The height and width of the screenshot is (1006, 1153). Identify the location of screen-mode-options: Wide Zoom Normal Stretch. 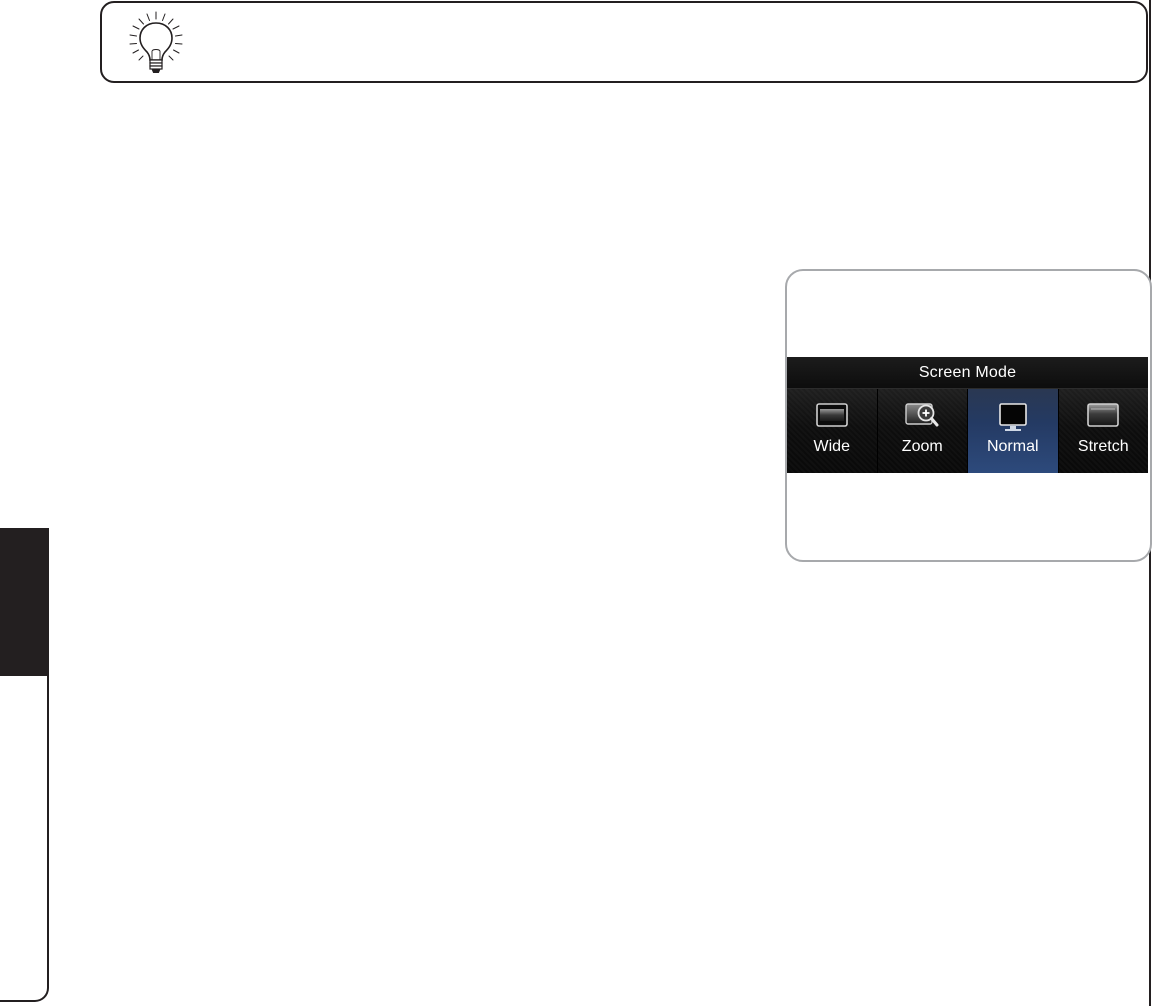
(967, 431).